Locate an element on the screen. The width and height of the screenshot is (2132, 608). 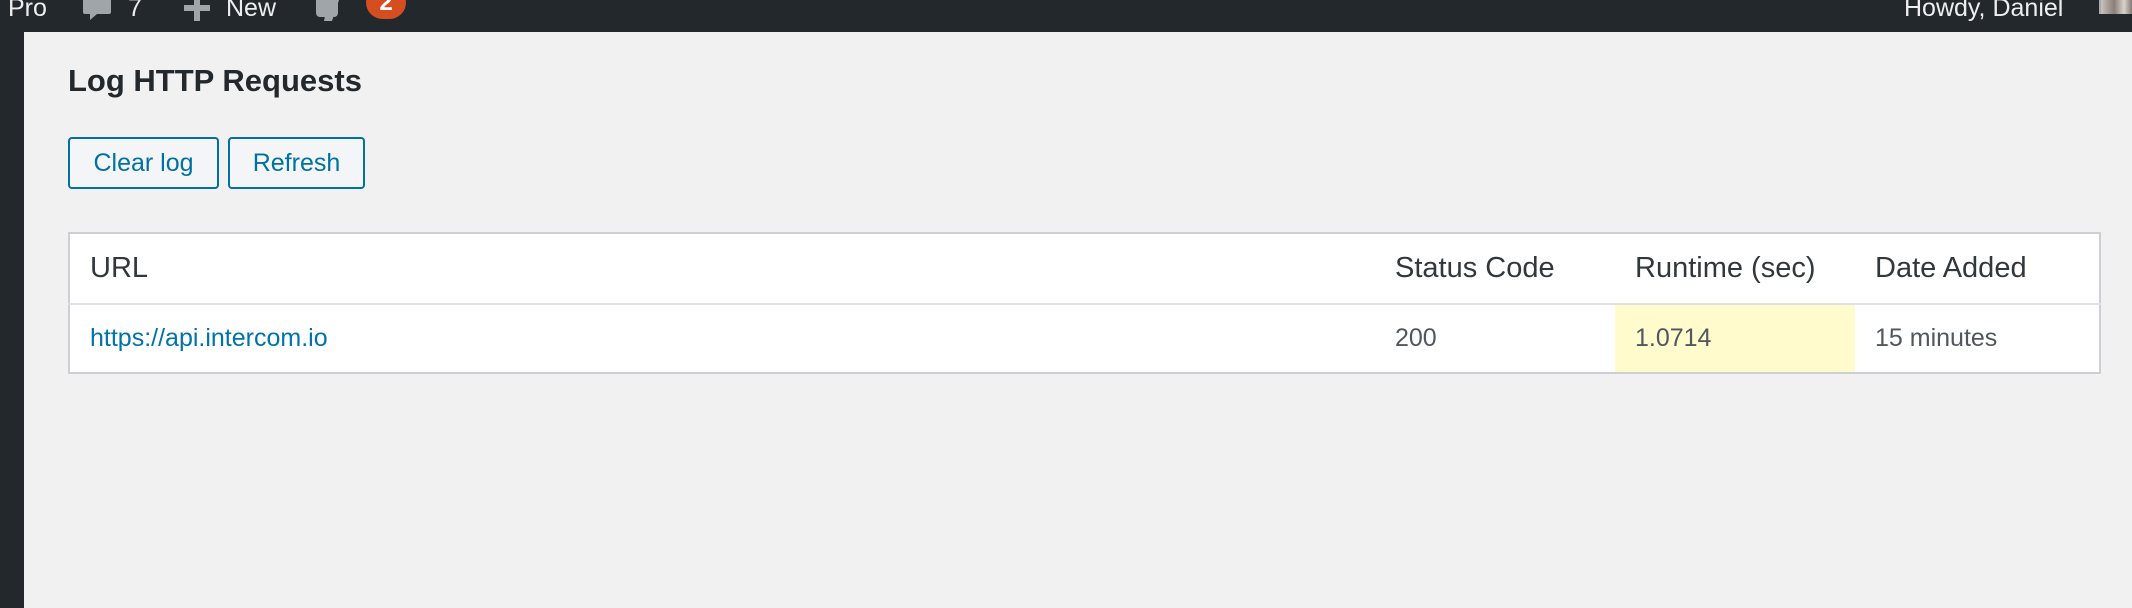
runtime-cell: 1.0714 is located at coordinates (1735, 338).